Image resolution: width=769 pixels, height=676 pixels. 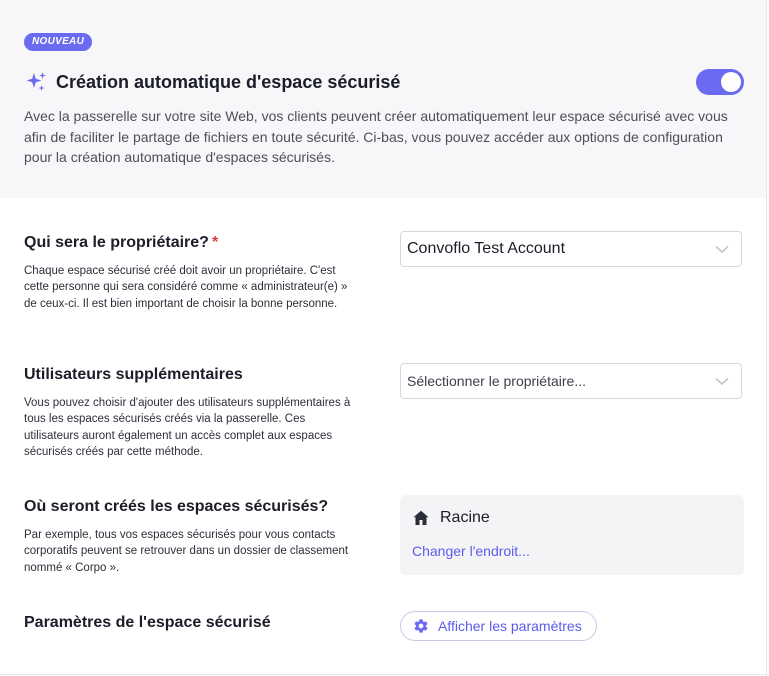 I want to click on new-badge: NOUVEAU, so click(x=58, y=42).